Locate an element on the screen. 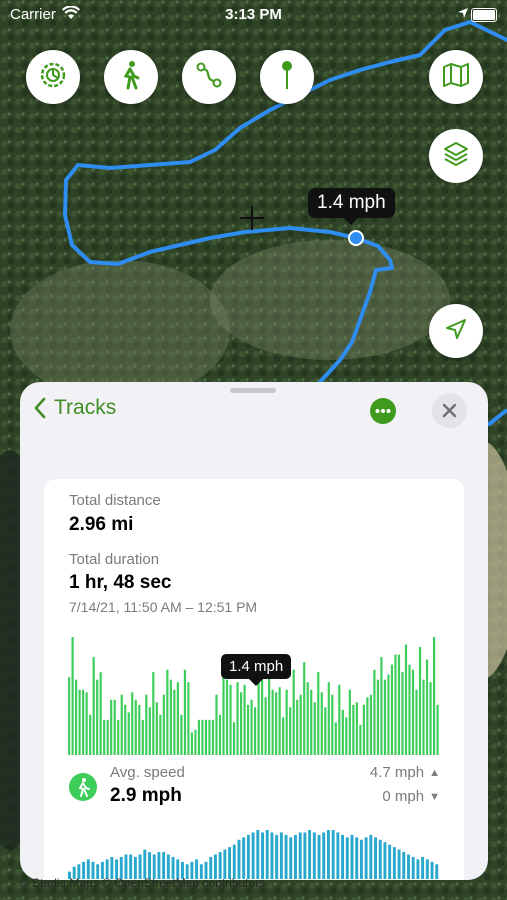  chevron-left-icon is located at coordinates (40, 408).